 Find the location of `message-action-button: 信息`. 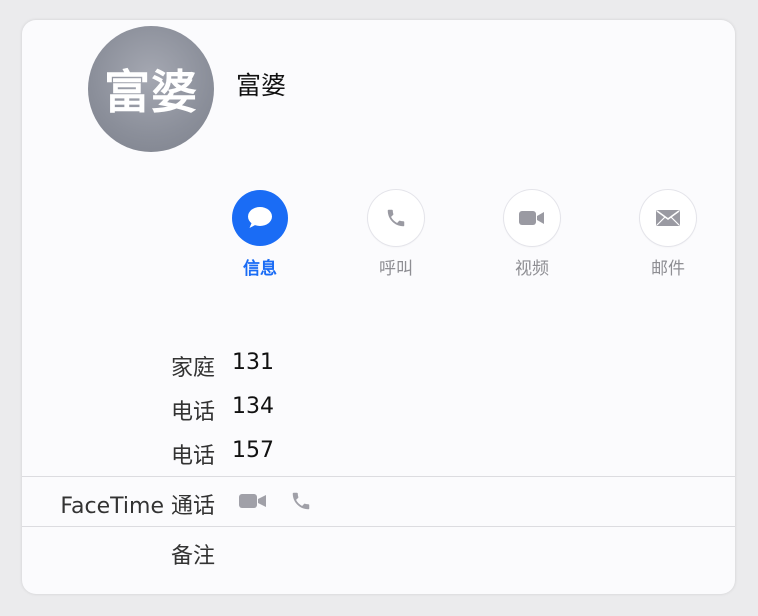

message-action-button: 信息 is located at coordinates (260, 234).